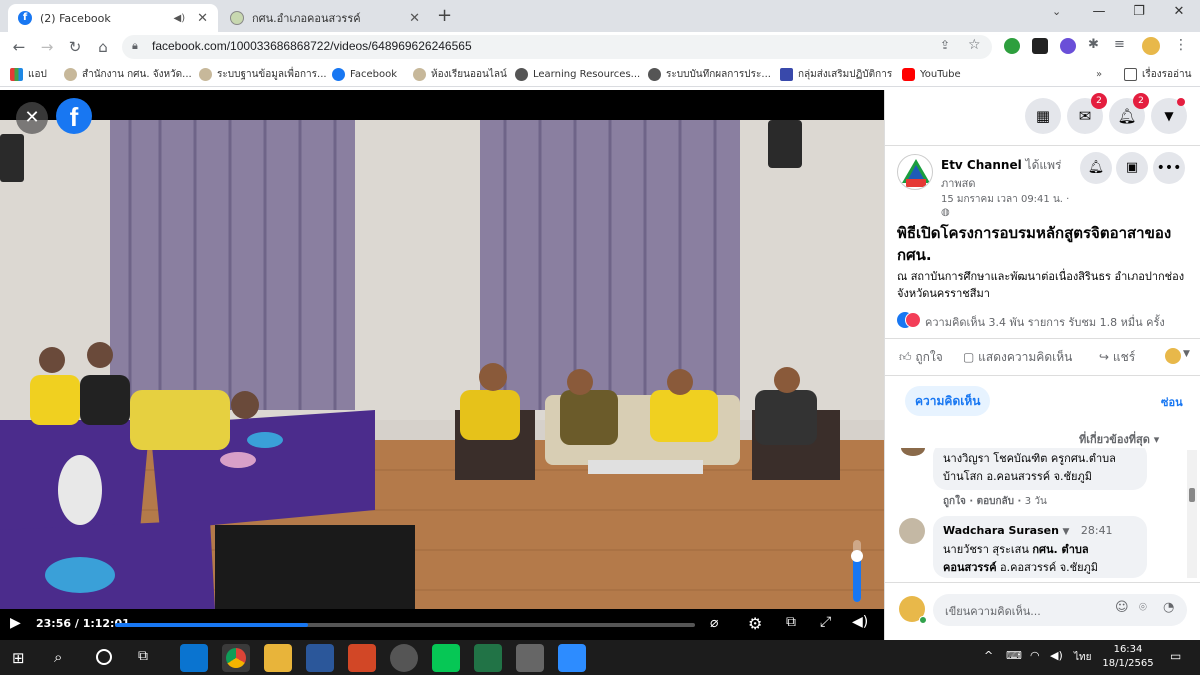  What do you see at coordinates (572, 658) in the screenshot?
I see `zoom-icon` at bounding box center [572, 658].